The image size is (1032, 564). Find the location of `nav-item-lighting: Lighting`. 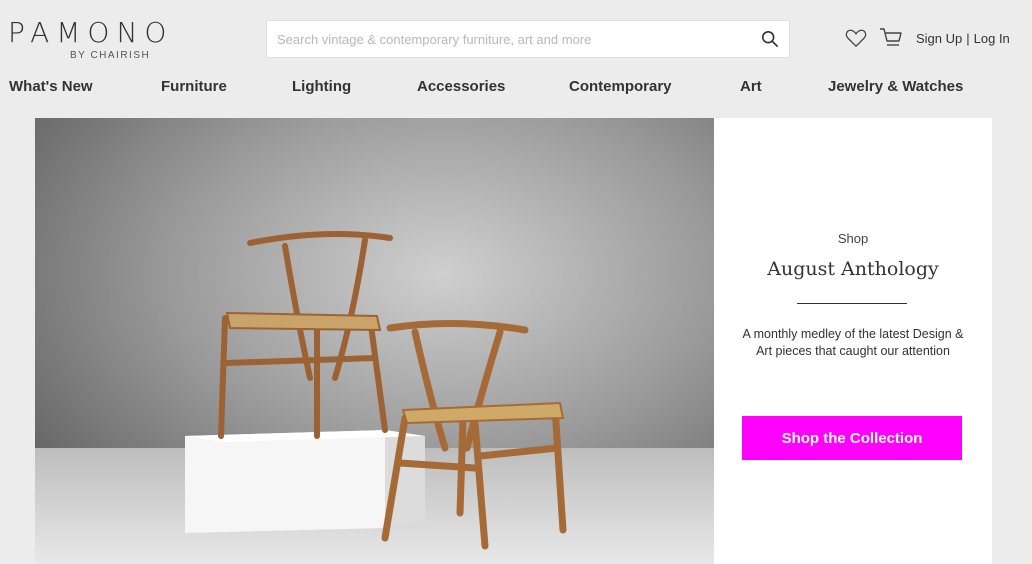

nav-item-lighting: Lighting is located at coordinates (321, 86).